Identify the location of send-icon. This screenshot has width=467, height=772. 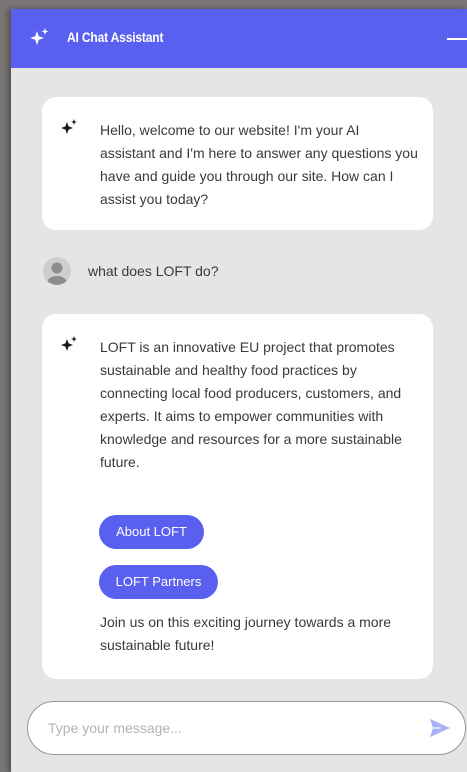
(440, 728).